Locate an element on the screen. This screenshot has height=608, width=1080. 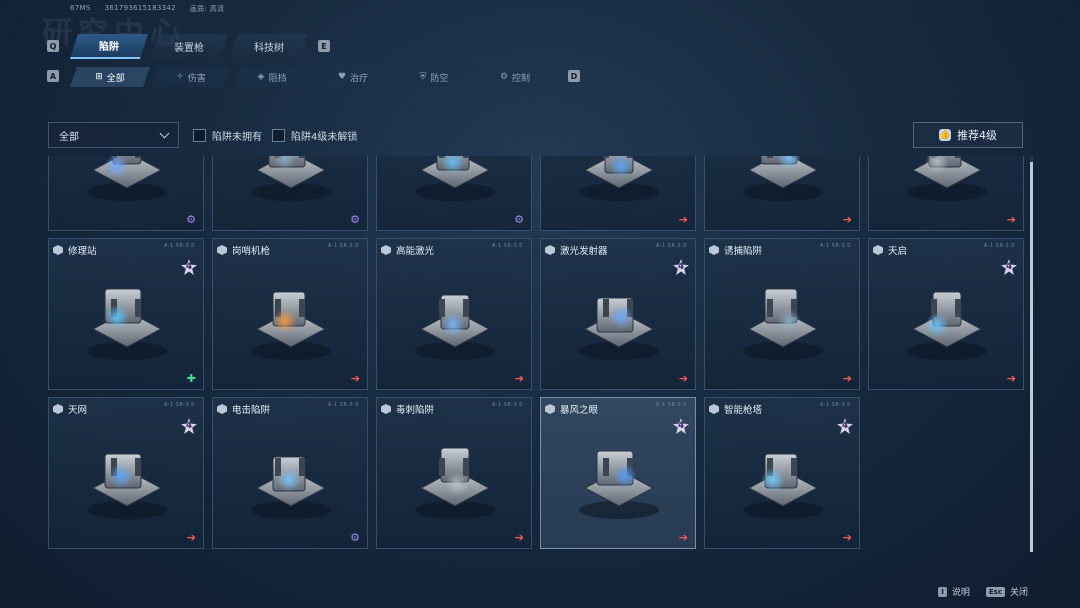
trap-card: 电击陷阱 A-1 SR-3.0 ⚙ is located at coordinates (290, 473).